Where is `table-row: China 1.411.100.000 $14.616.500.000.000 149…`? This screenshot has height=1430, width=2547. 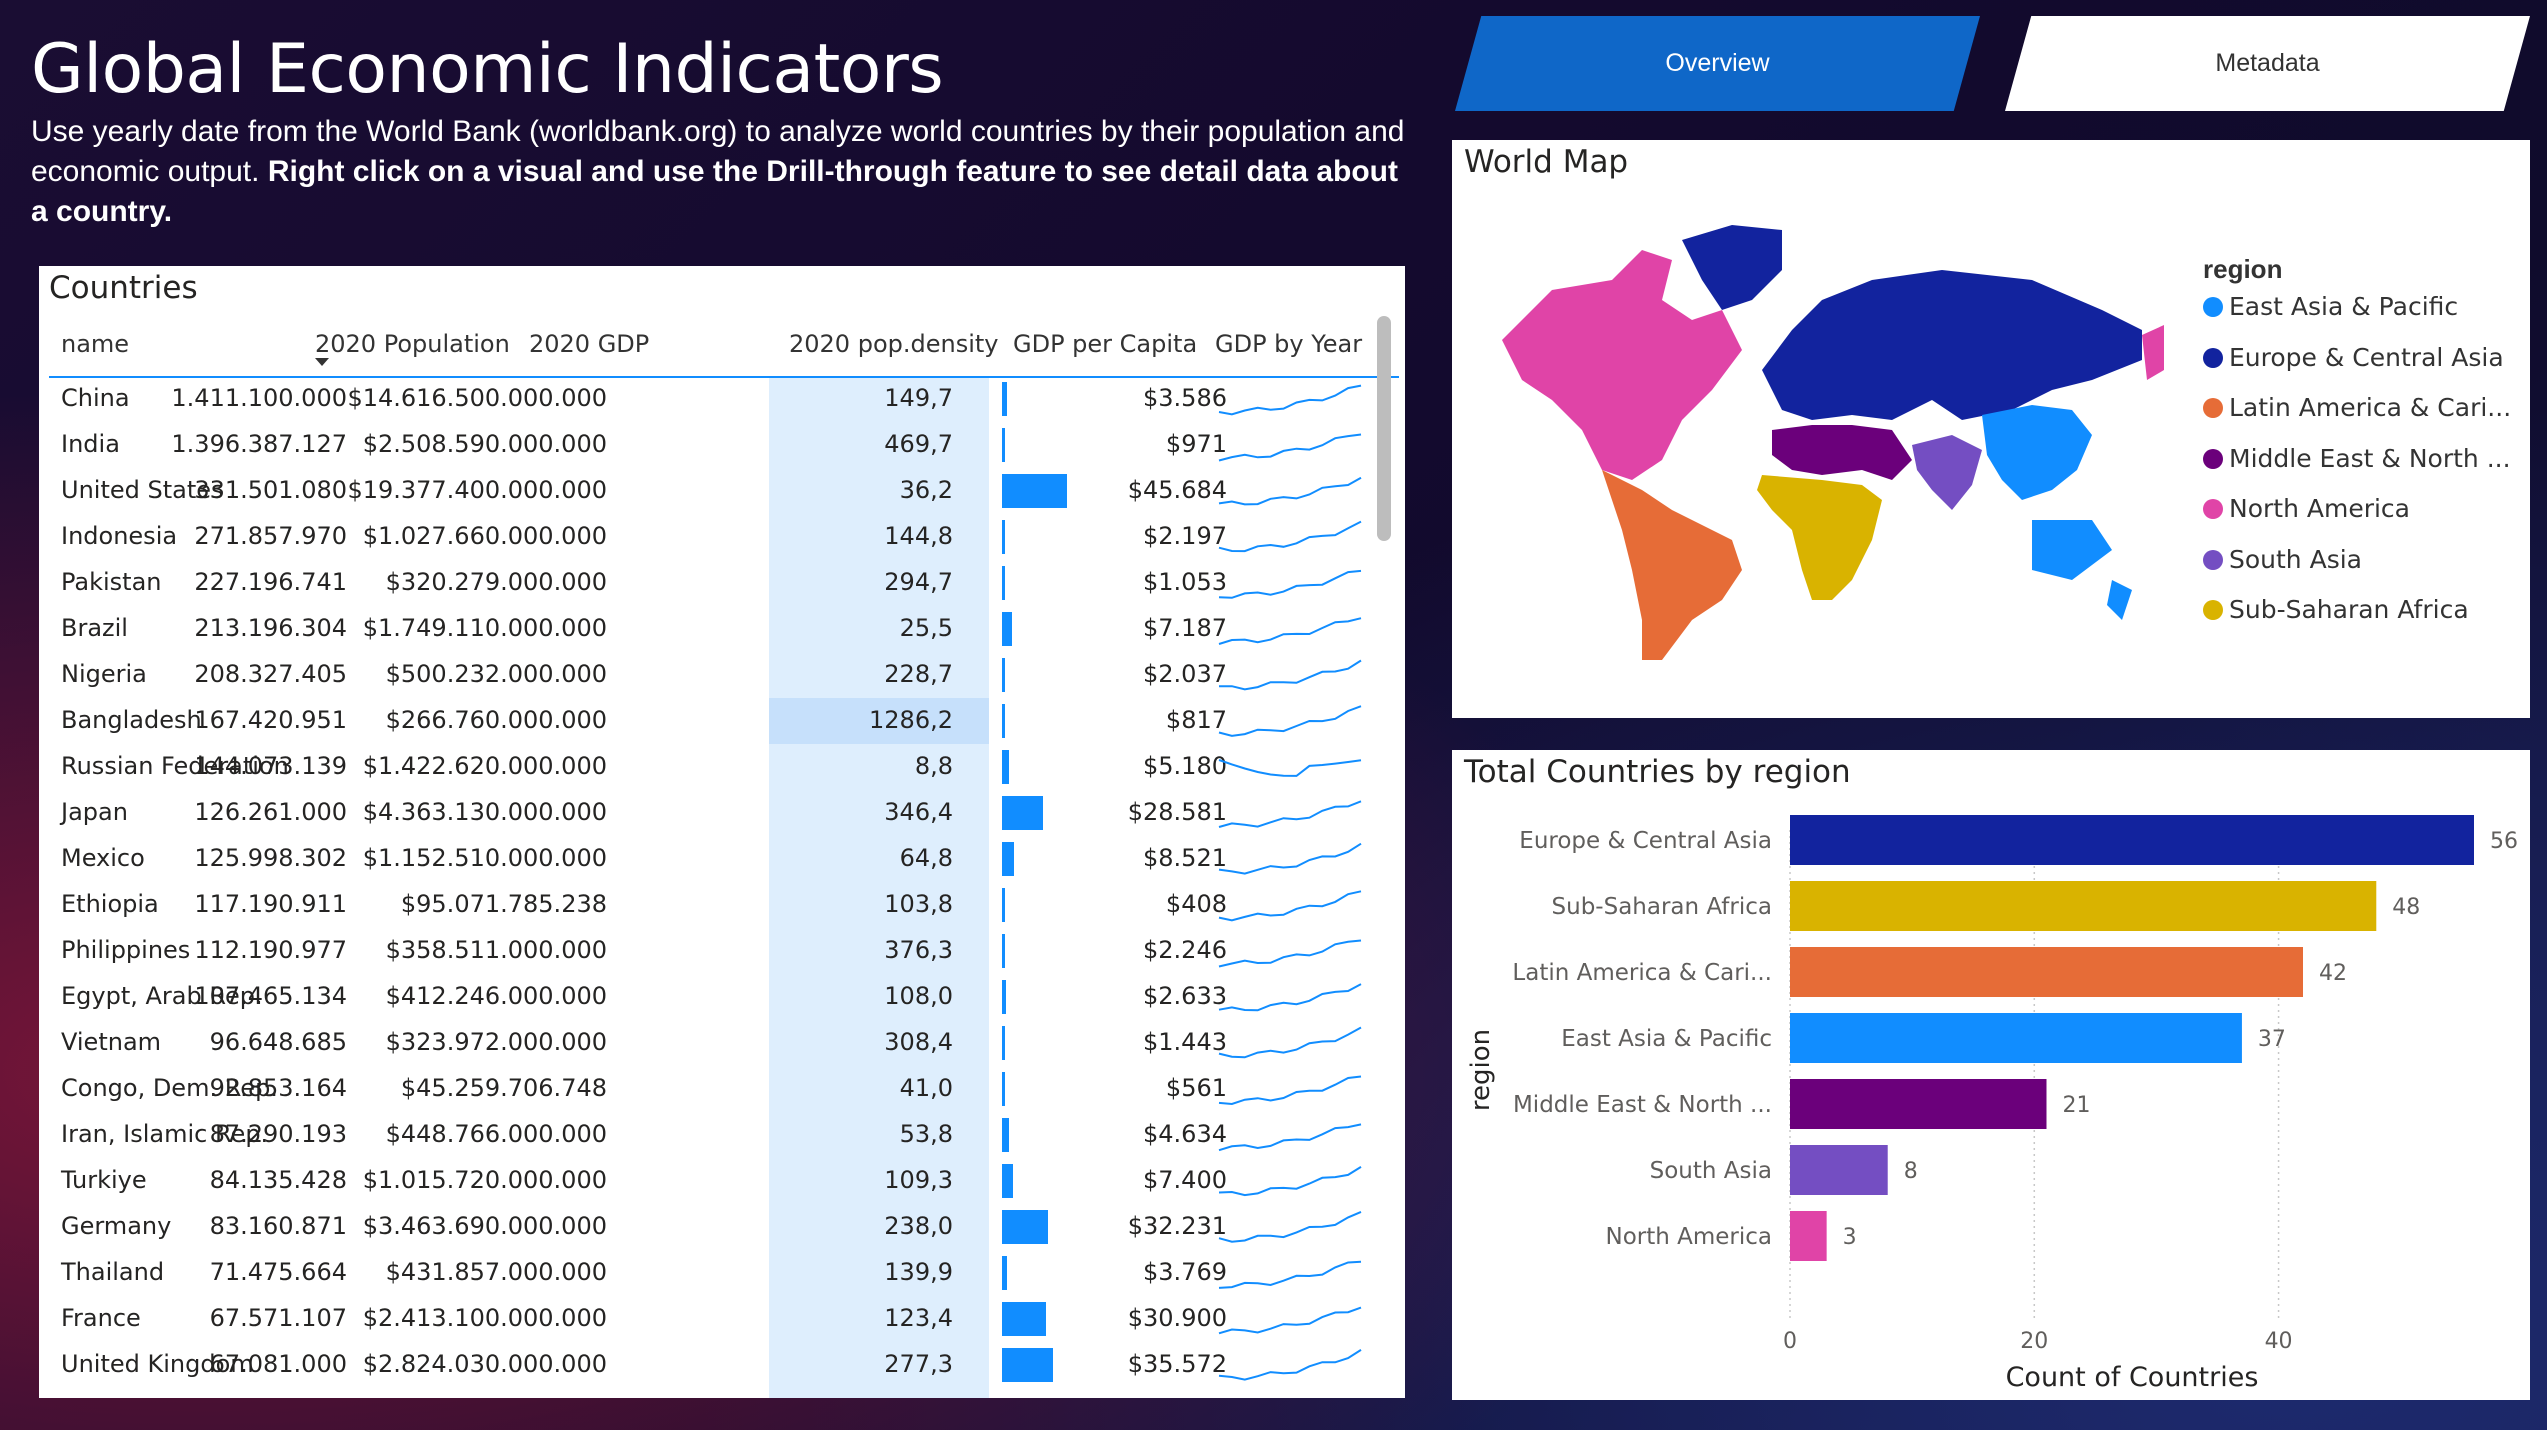
table-row: China 1.411.100.000 $14.616.500.000.000 149… is located at coordinates (724, 399).